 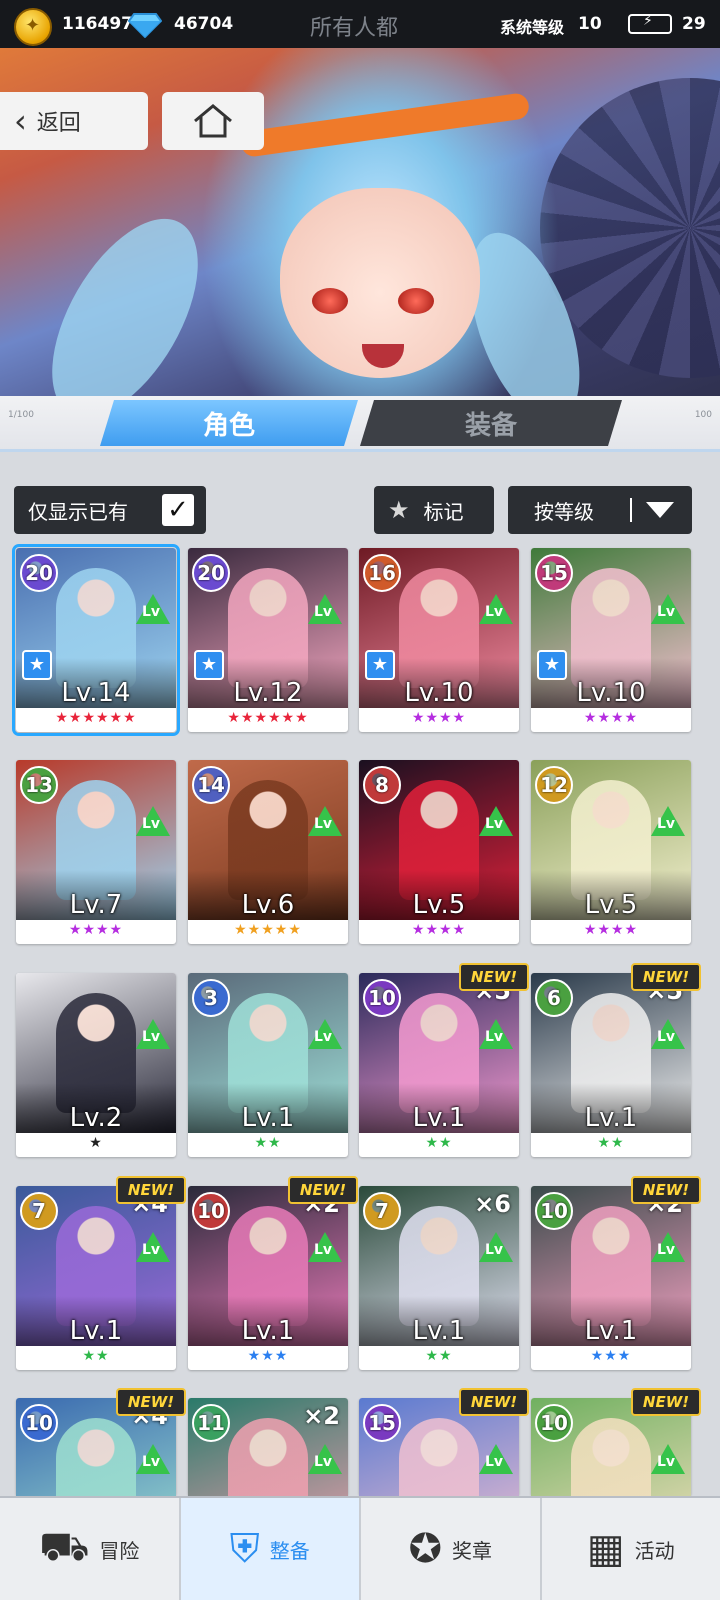 I want to click on character-level: Lv.12, so click(x=268, y=693).